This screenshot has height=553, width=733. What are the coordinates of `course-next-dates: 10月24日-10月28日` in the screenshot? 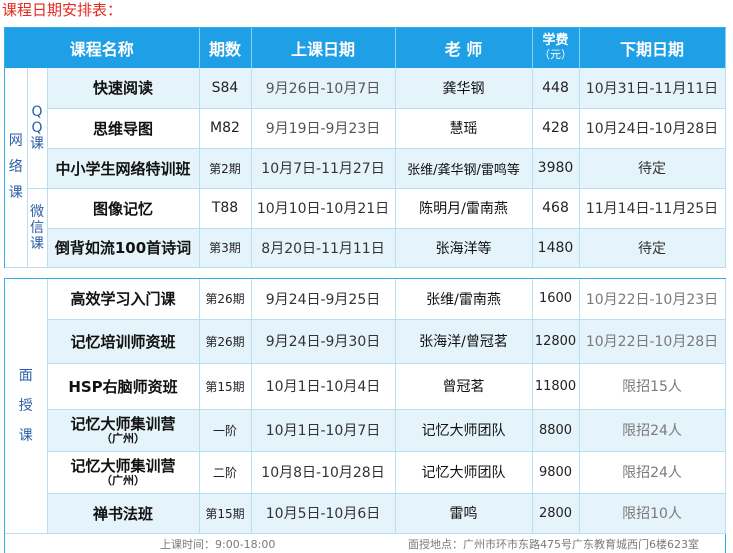 It's located at (652, 128).